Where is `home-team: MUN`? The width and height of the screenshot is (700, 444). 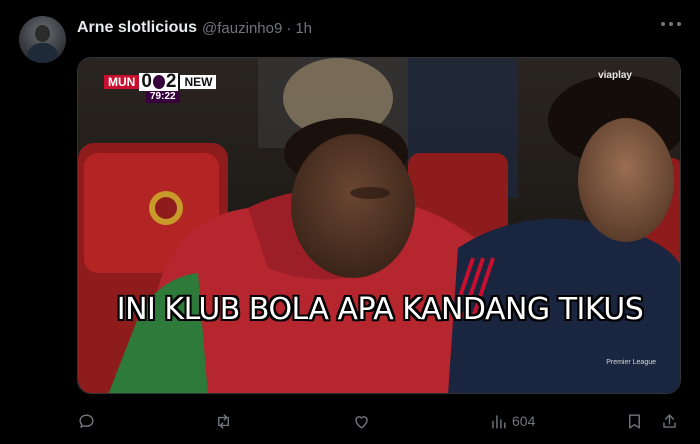
home-team: MUN is located at coordinates (122, 82).